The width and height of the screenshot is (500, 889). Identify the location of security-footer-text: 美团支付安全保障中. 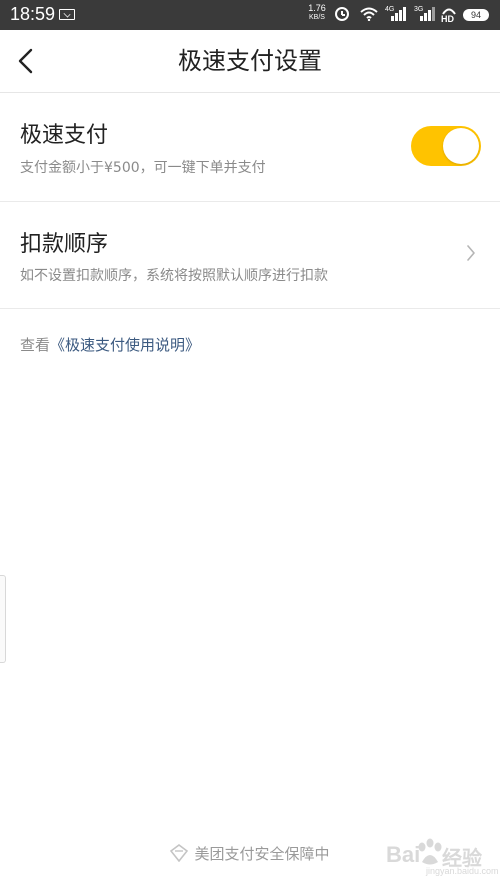
(262, 854).